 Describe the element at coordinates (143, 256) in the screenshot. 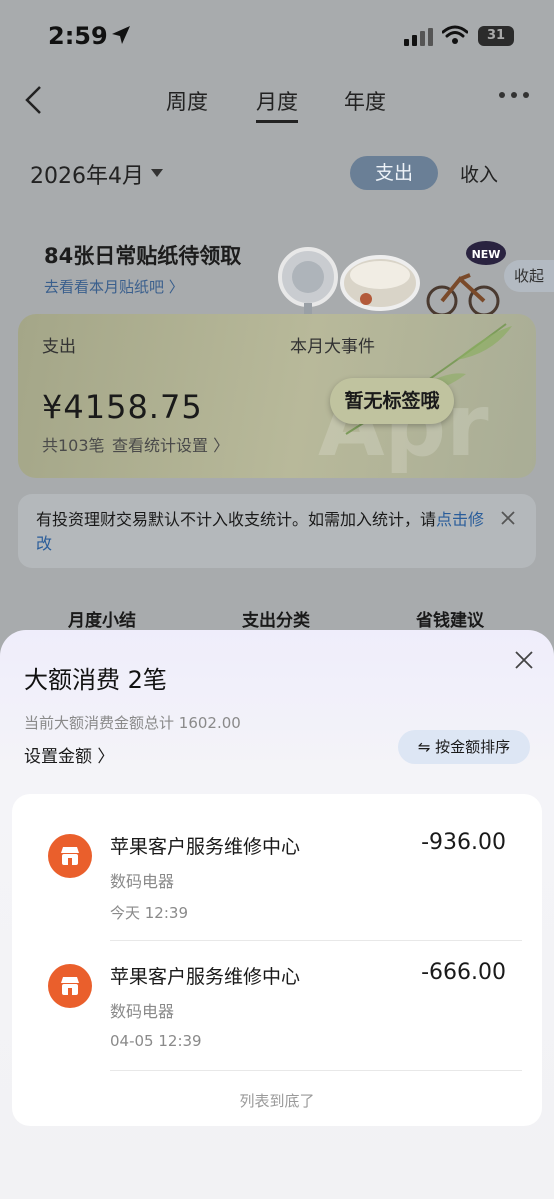

I see `sticker-title: 84张日常贴纸待领取` at that location.